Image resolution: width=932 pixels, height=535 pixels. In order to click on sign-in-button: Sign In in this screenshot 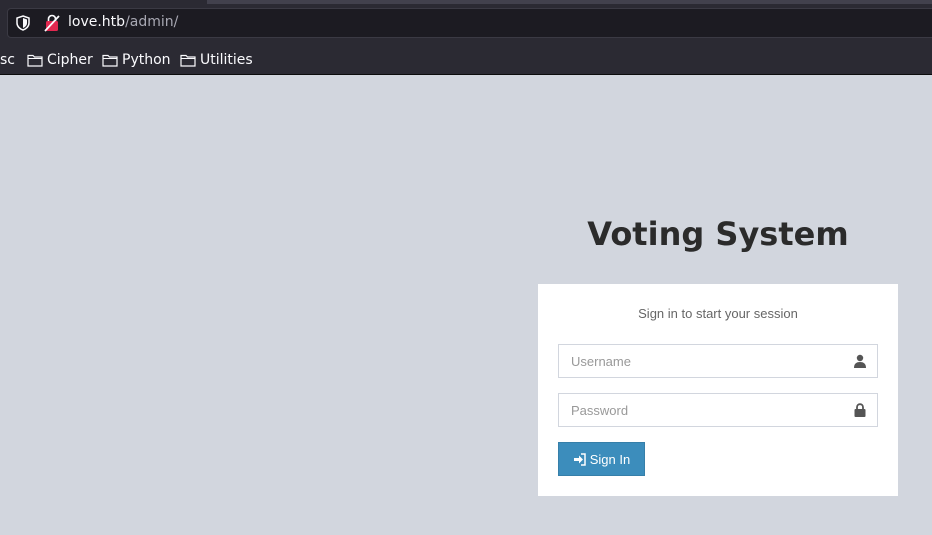, I will do `click(601, 459)`.